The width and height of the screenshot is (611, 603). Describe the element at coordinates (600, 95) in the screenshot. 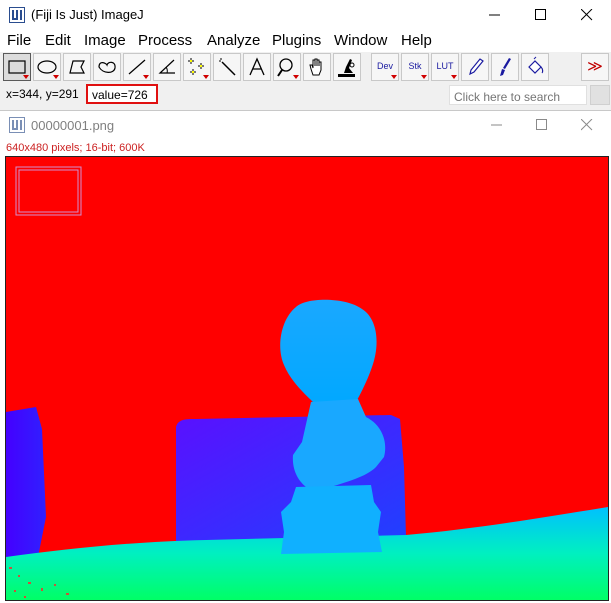

I see `search-button` at that location.